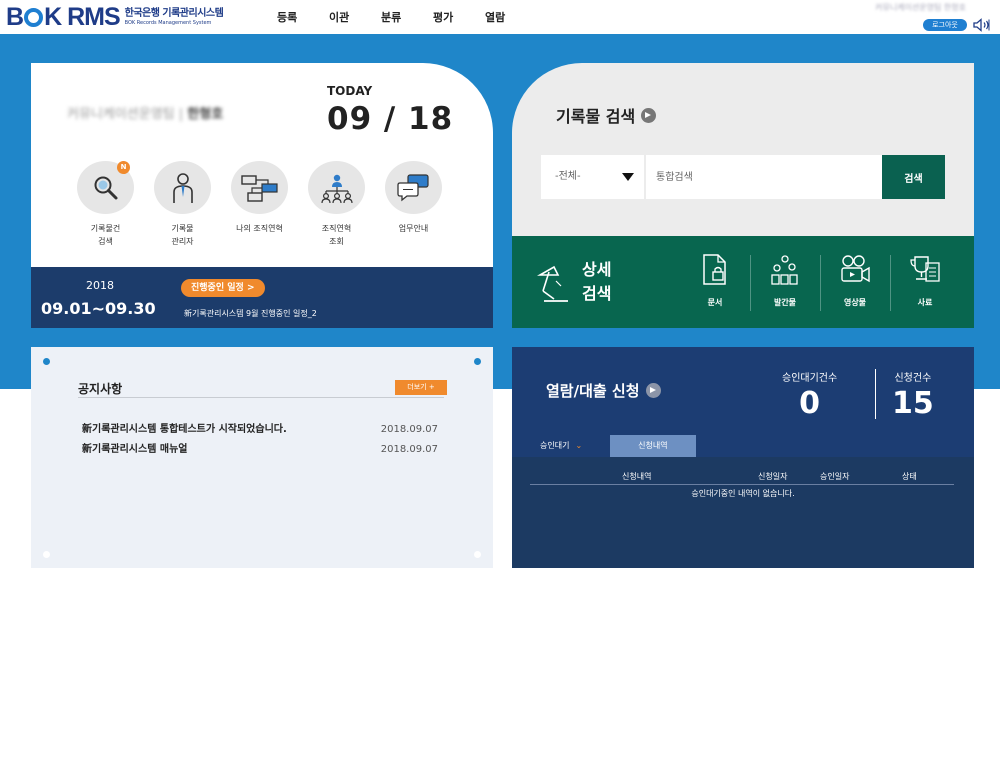 This screenshot has height=758, width=1000. Describe the element at coordinates (810, 403) in the screenshot. I see `pending-count-value: 0` at that location.